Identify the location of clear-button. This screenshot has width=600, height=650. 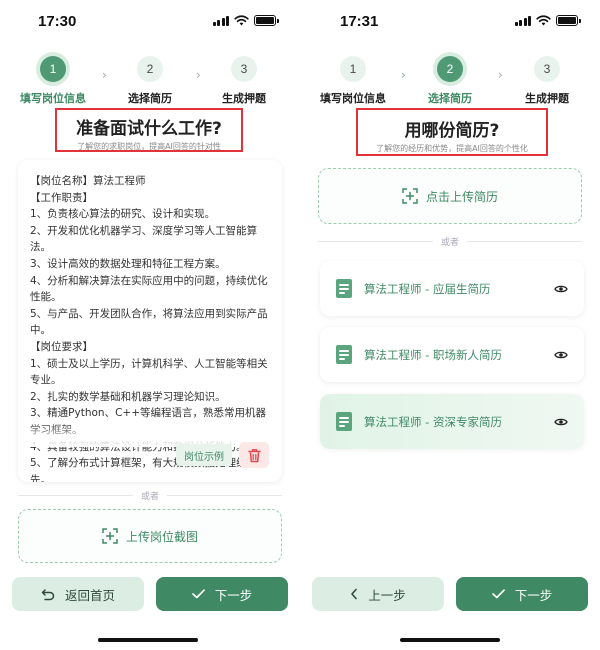
(254, 455).